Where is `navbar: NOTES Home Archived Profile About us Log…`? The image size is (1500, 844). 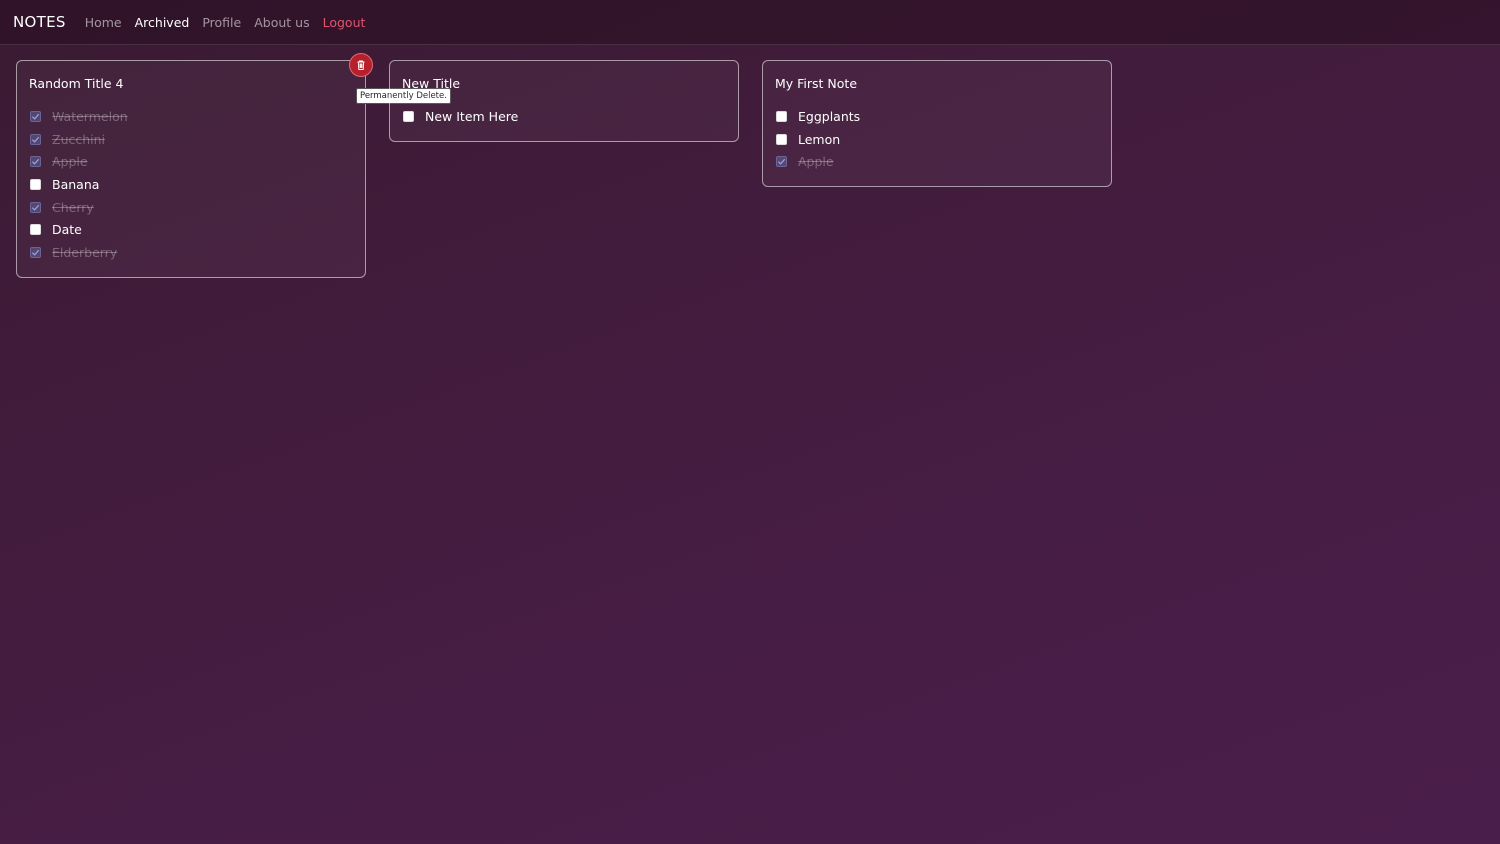
navbar: NOTES Home Archived Profile About us Log… is located at coordinates (750, 22).